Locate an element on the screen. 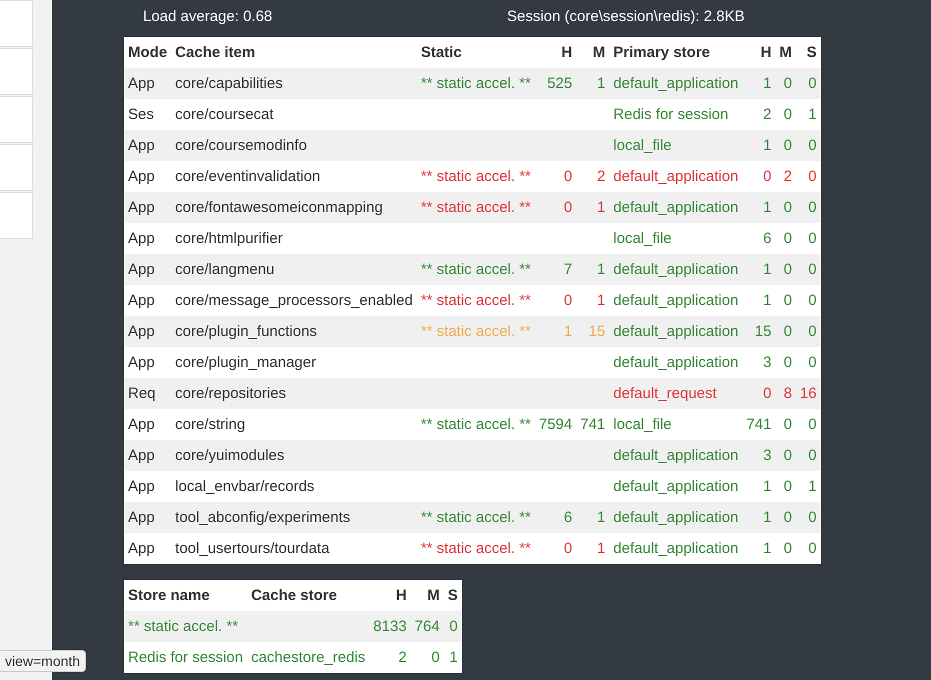 This screenshot has width=931, height=680. column-header: Mode is located at coordinates (148, 52).